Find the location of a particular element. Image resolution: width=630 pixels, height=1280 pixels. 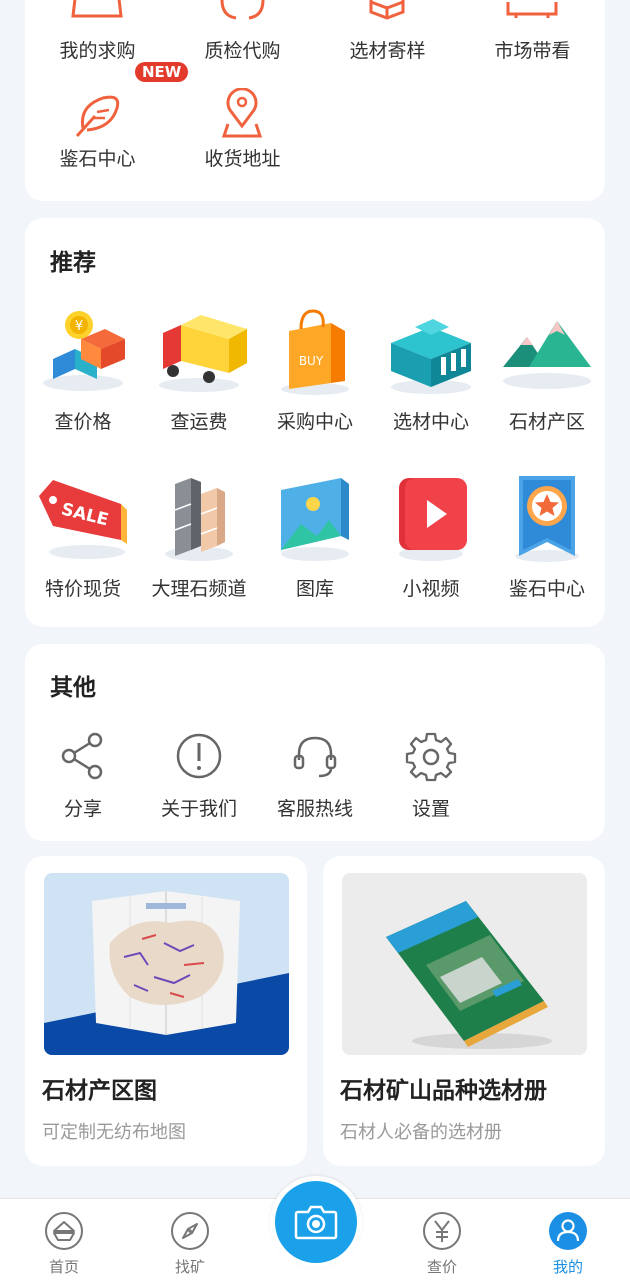

tab-home: 首页 is located at coordinates (64, 1244).